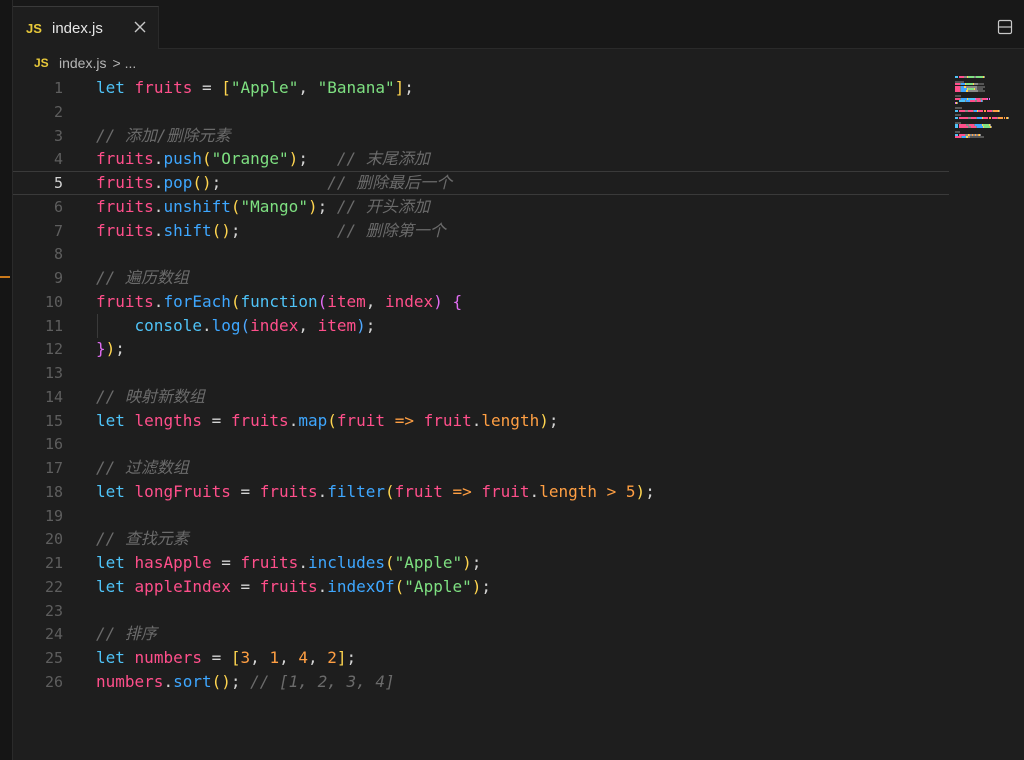  I want to click on code-token: }, so click(101, 349).